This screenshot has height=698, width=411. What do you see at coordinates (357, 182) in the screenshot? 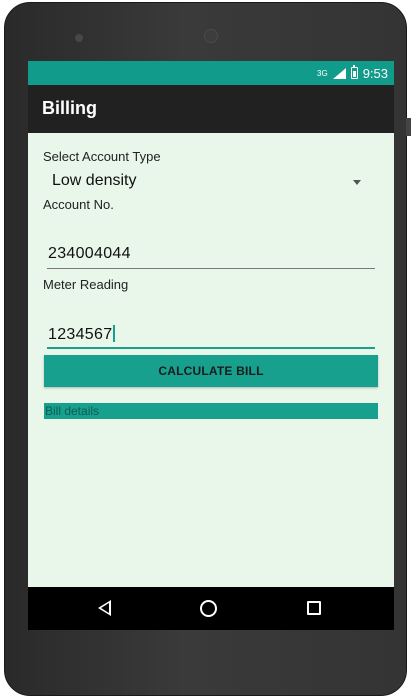
I see `dropdown-arrow-icon` at bounding box center [357, 182].